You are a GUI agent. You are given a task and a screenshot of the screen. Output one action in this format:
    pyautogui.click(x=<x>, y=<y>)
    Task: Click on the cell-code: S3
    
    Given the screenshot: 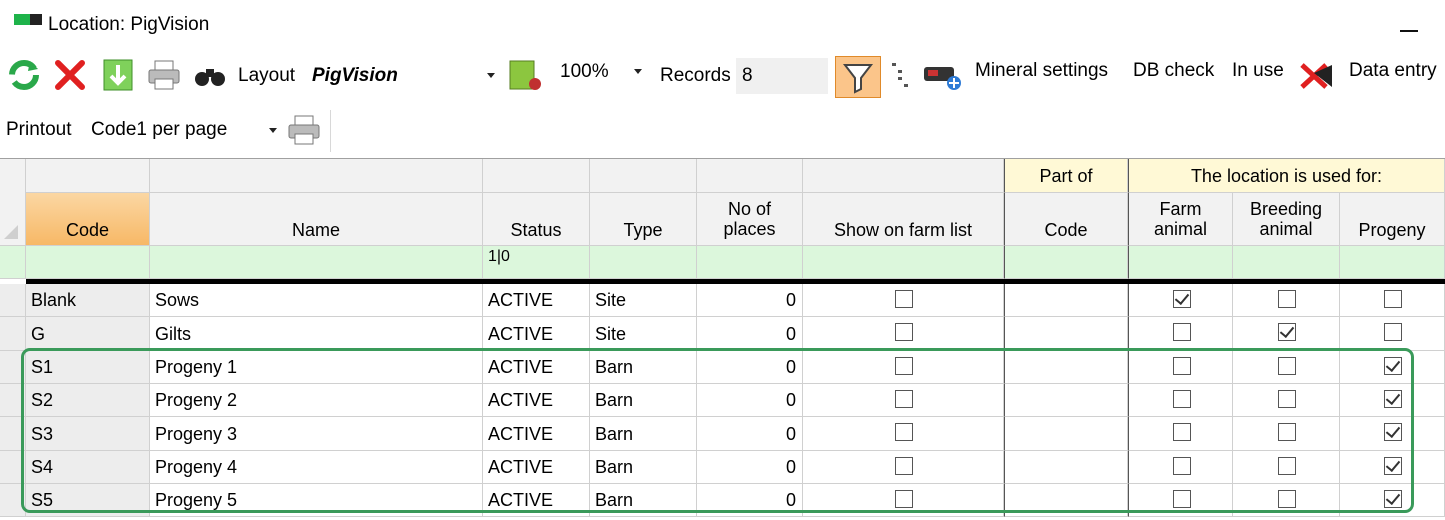 What is the action you would take?
    pyautogui.click(x=88, y=434)
    